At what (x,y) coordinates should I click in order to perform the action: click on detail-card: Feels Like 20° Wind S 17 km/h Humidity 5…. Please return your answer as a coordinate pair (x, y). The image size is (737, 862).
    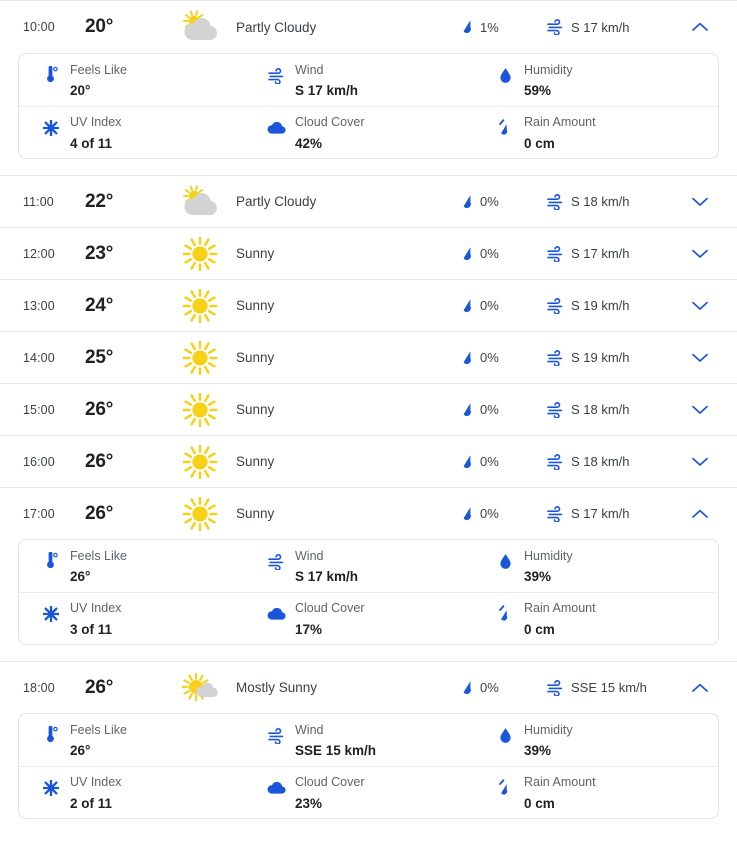
    Looking at the image, I should click on (368, 106).